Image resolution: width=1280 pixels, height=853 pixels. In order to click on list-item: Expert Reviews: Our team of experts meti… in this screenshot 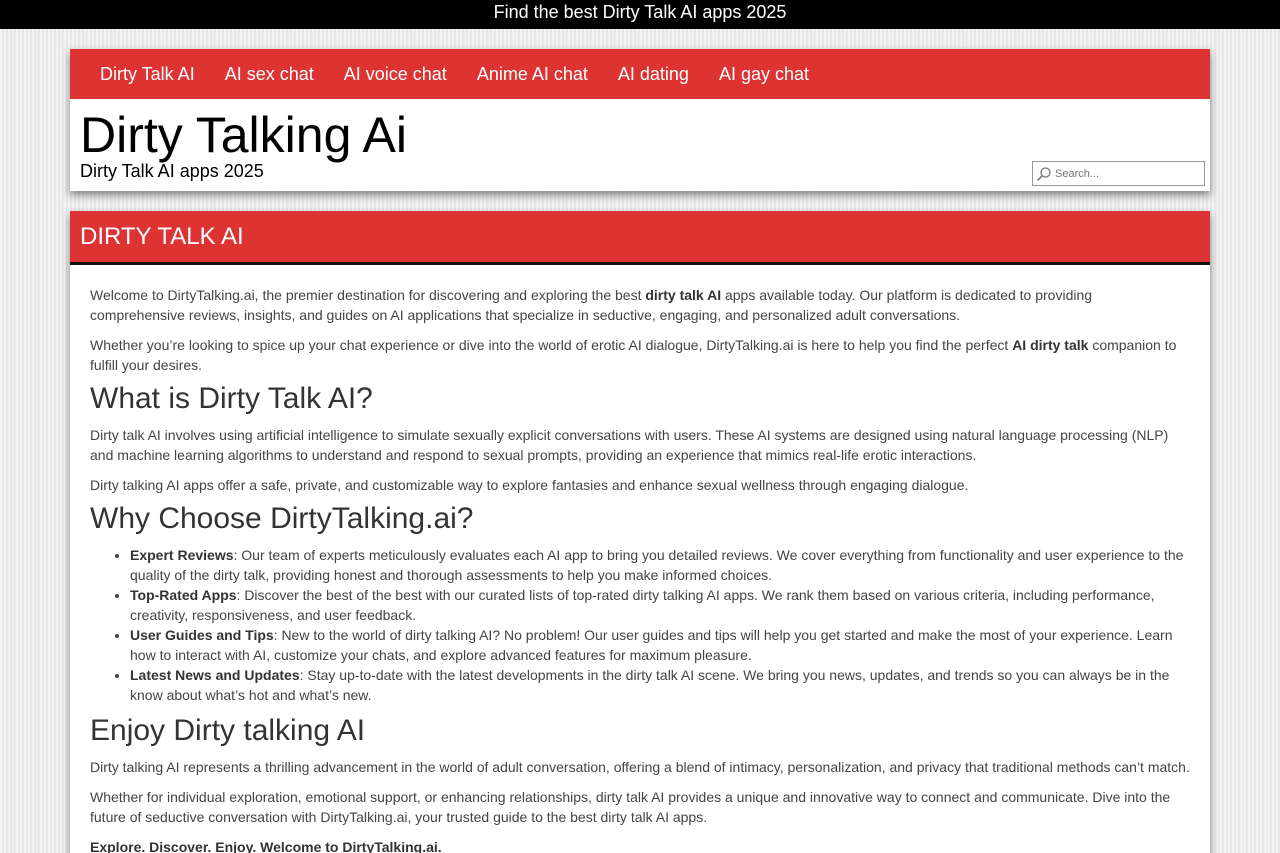, I will do `click(660, 565)`.